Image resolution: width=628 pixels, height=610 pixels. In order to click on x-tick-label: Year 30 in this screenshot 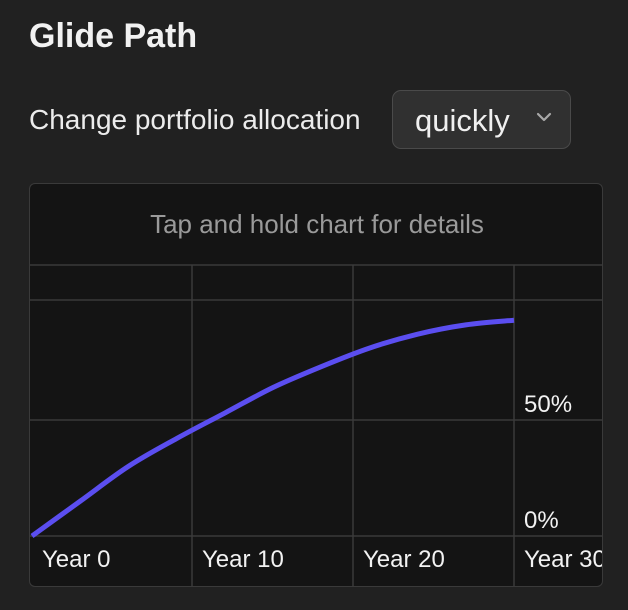, I will do `click(563, 559)`.